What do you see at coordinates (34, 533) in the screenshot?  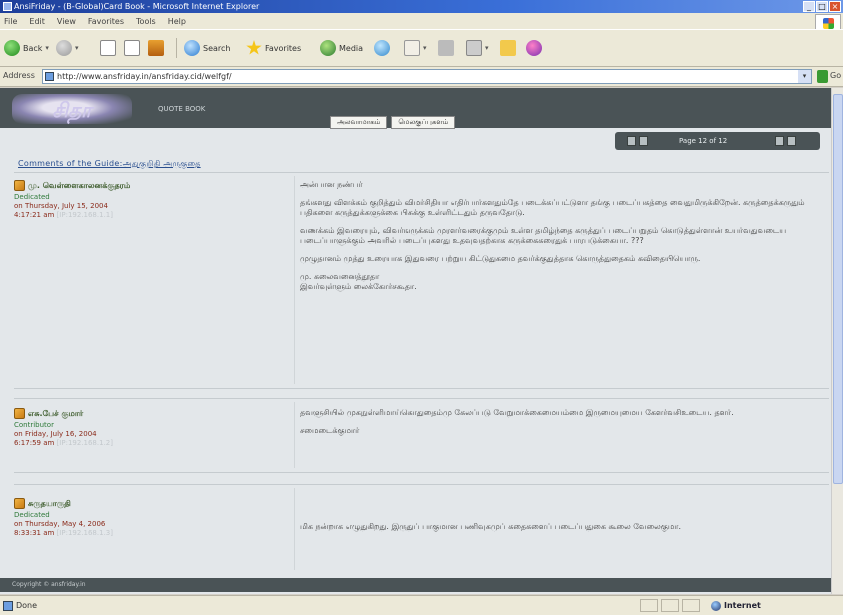 I see `post-time: 8:33:31 am` at bounding box center [34, 533].